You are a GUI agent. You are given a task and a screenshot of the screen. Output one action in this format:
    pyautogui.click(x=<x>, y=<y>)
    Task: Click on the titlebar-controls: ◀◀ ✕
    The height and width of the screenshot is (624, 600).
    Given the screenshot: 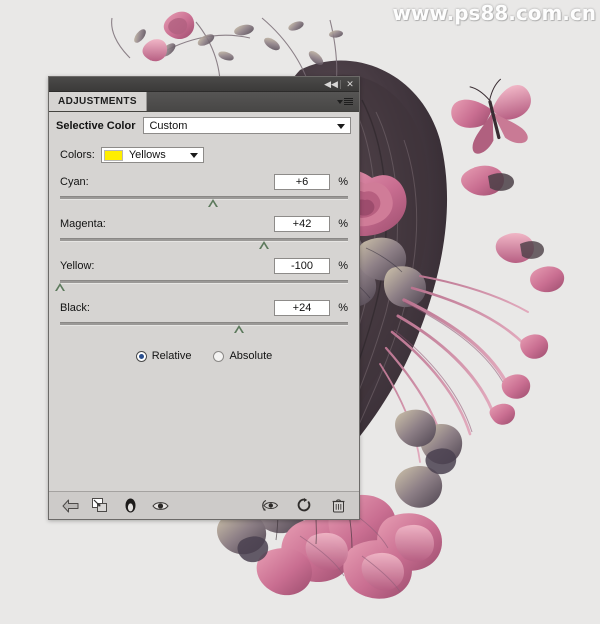 What is the action you would take?
    pyautogui.click(x=340, y=84)
    